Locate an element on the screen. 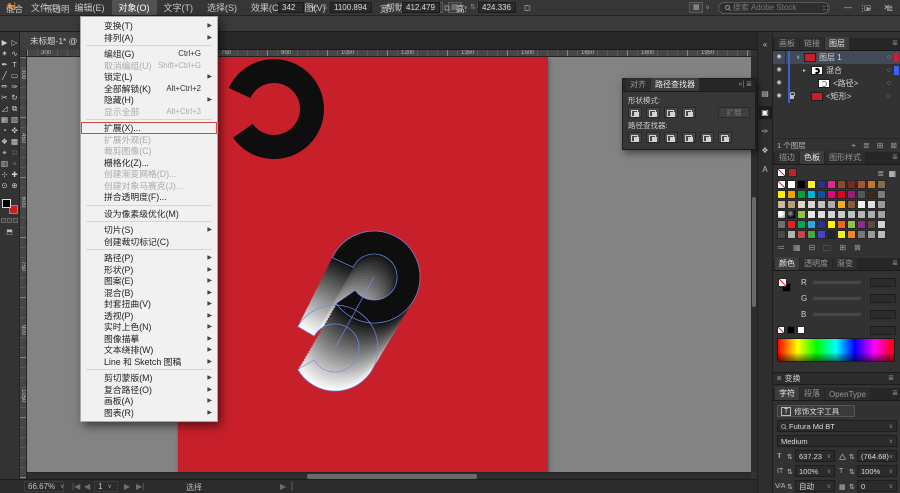 The height and width of the screenshot is (493, 900). curvature-tool: ⊕ is located at coordinates (15, 185).